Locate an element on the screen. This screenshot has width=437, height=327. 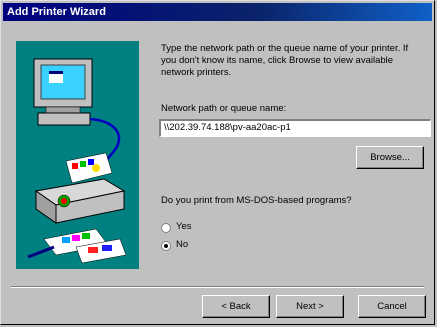
network-path-input: \\202.39.74.188\pv-aa20ac-p1 is located at coordinates (295, 128).